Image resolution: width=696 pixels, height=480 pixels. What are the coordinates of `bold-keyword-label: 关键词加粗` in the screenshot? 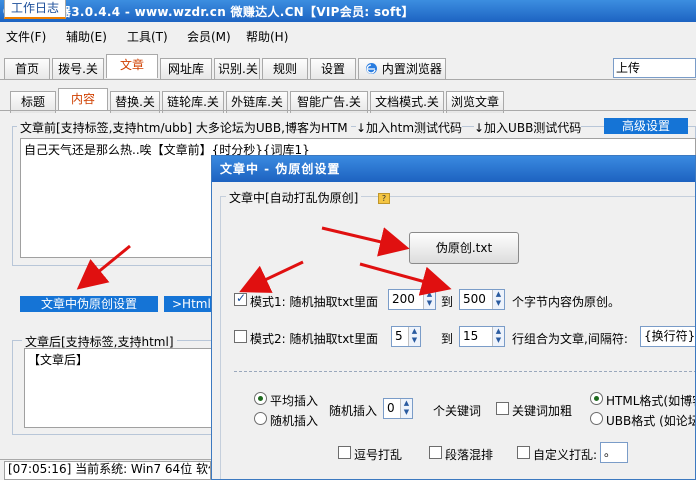 It's located at (542, 411).